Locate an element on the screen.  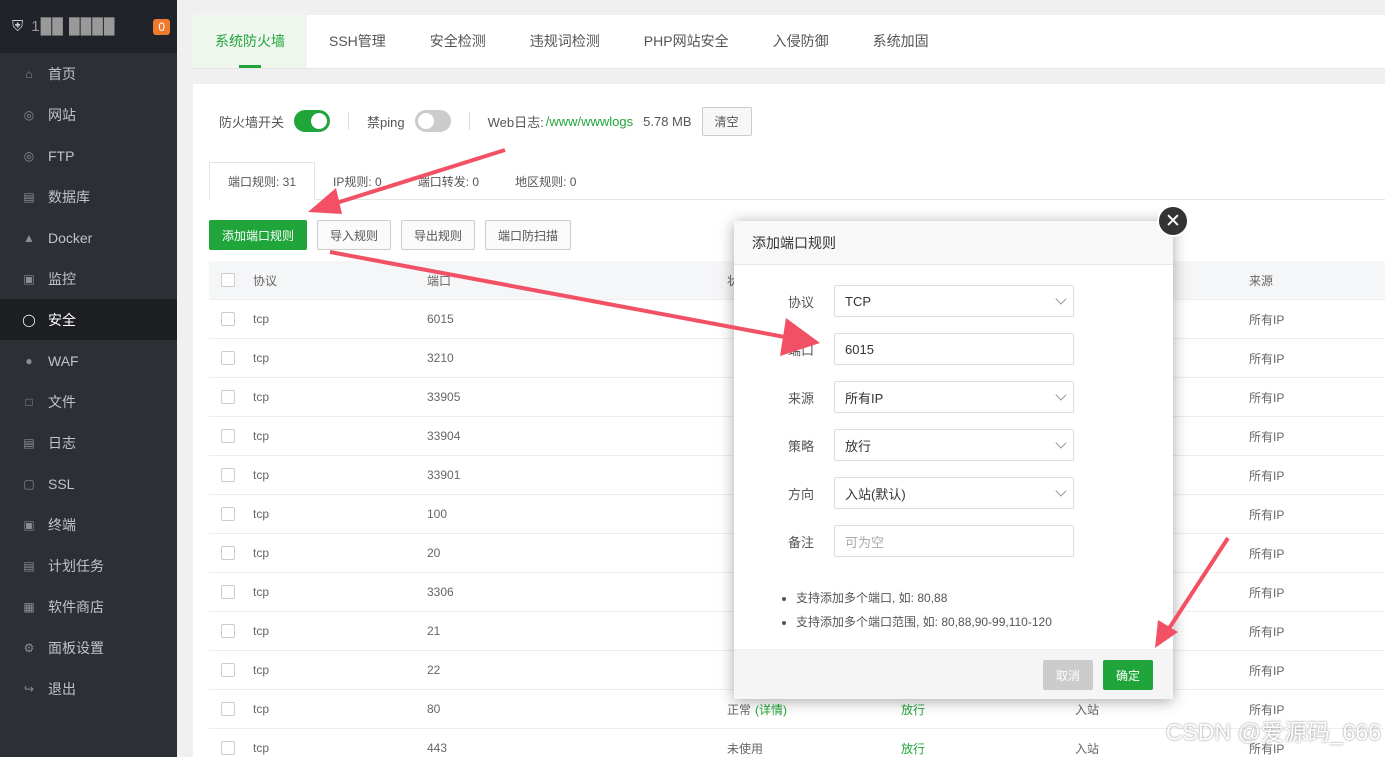
table-cell: 放行 is located at coordinates (913, 709).